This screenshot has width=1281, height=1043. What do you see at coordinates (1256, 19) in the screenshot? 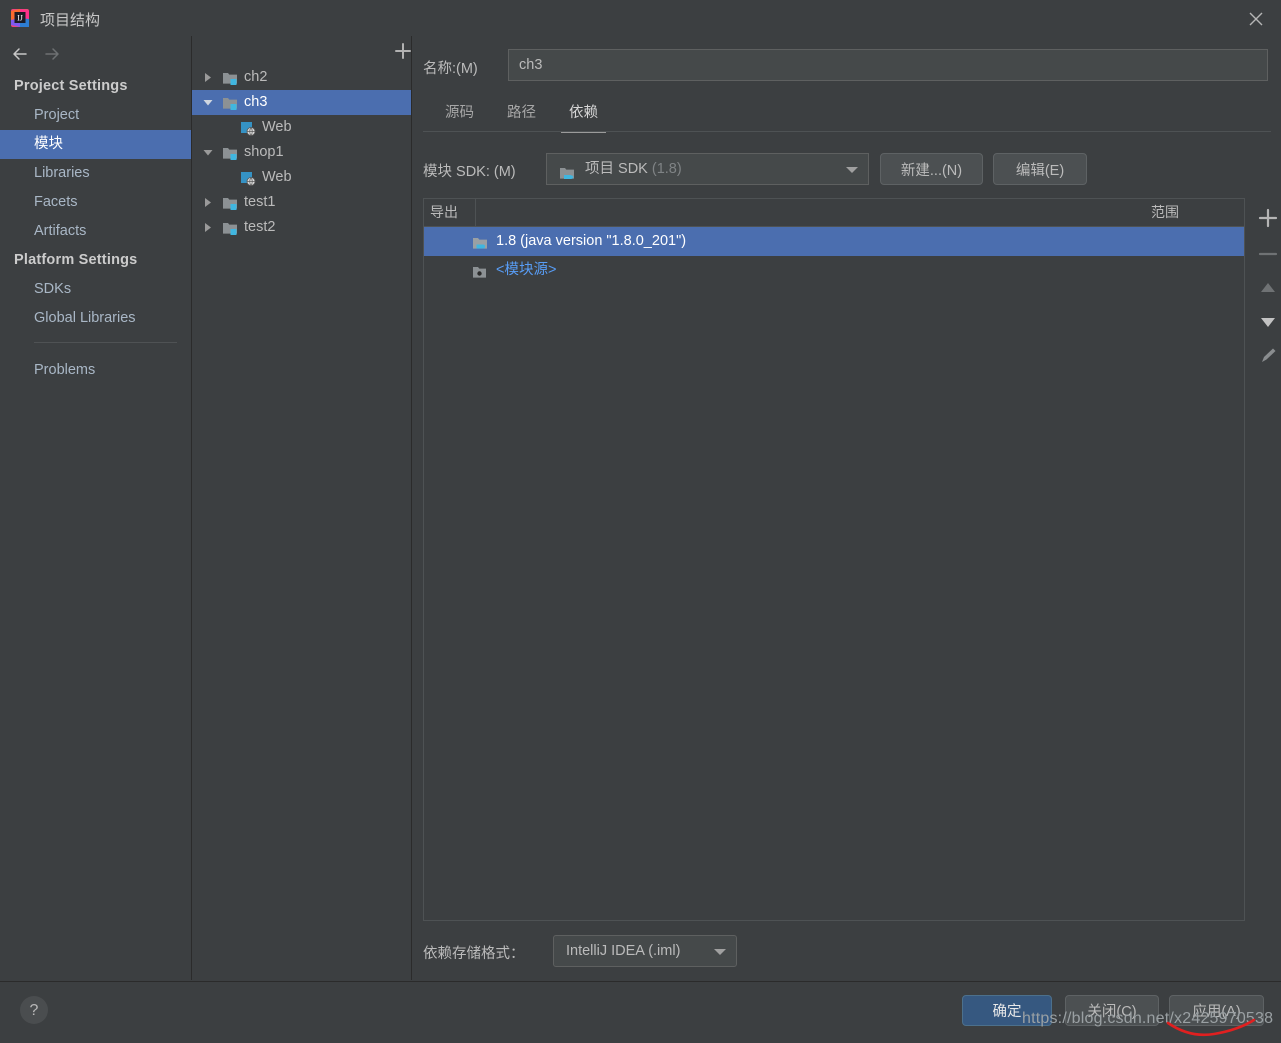
I see `close-icon` at bounding box center [1256, 19].